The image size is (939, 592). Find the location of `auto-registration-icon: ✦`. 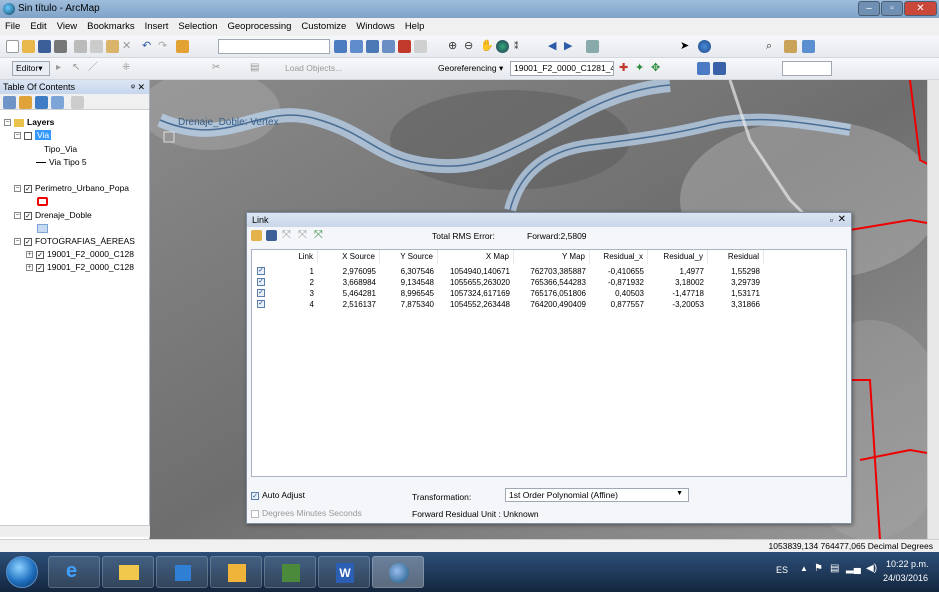

auto-registration-icon: ✦ is located at coordinates (641, 68).